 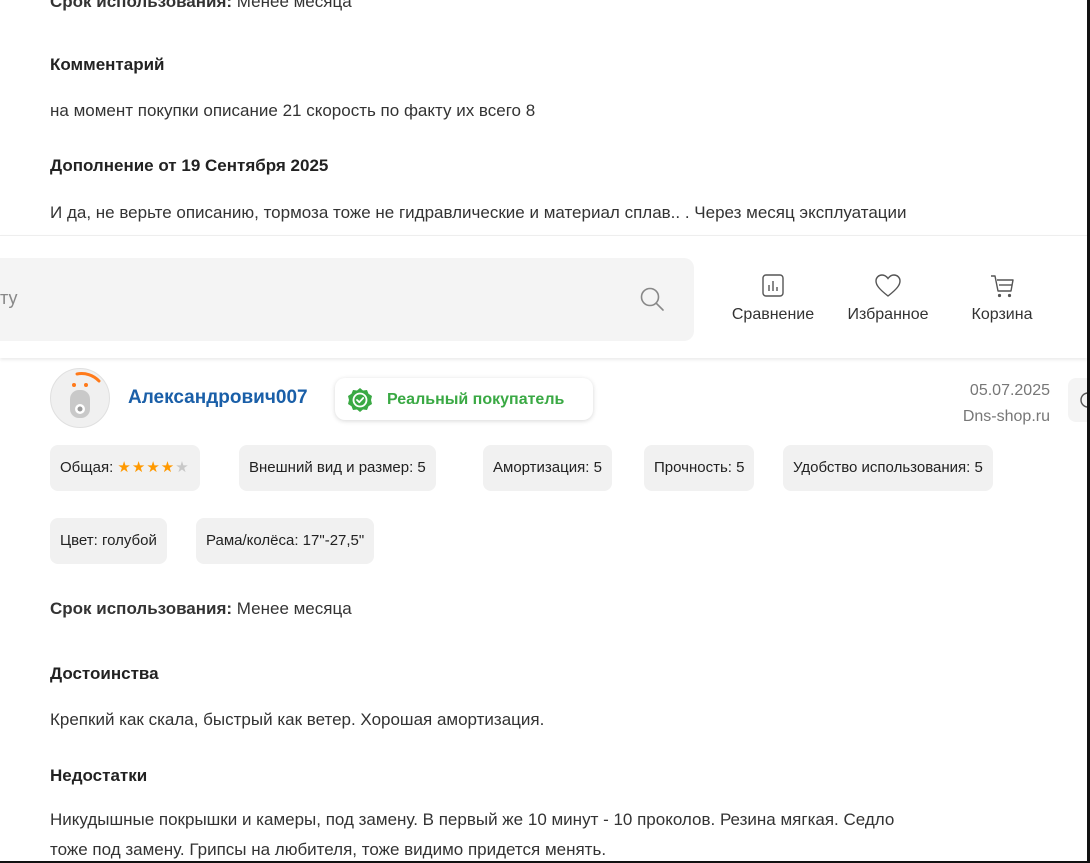 What do you see at coordinates (8, 298) in the screenshot?
I see `search-input: ту` at bounding box center [8, 298].